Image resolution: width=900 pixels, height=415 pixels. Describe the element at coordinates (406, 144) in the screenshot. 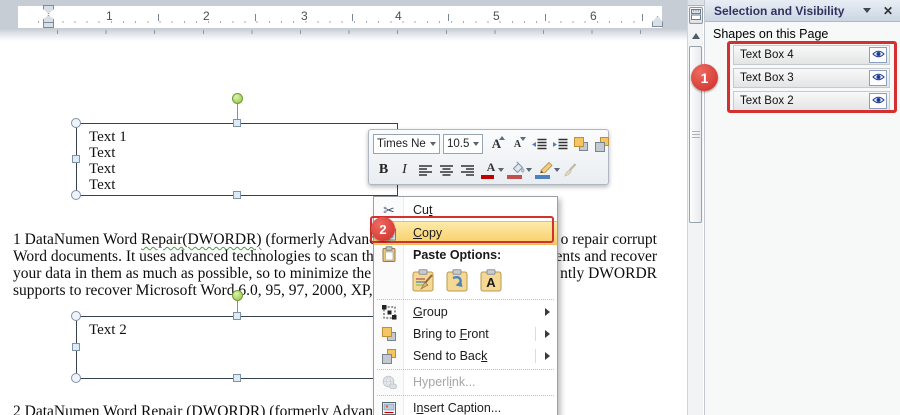

I see `font-name-select: Times Ne` at that location.